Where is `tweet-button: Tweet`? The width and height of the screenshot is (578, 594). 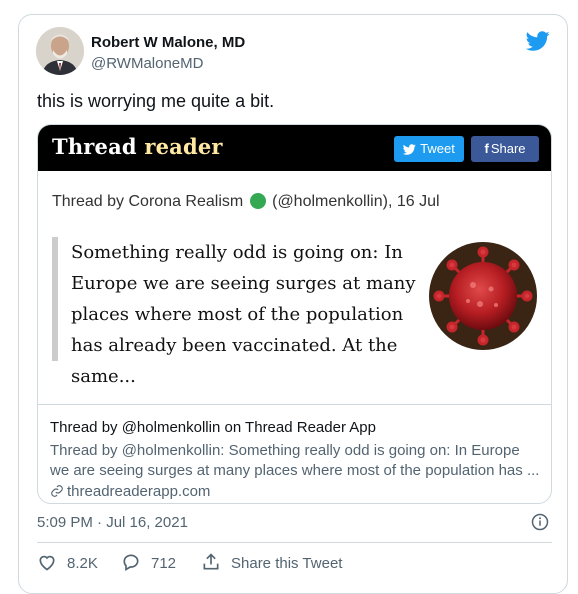
tweet-button: Tweet is located at coordinates (429, 149).